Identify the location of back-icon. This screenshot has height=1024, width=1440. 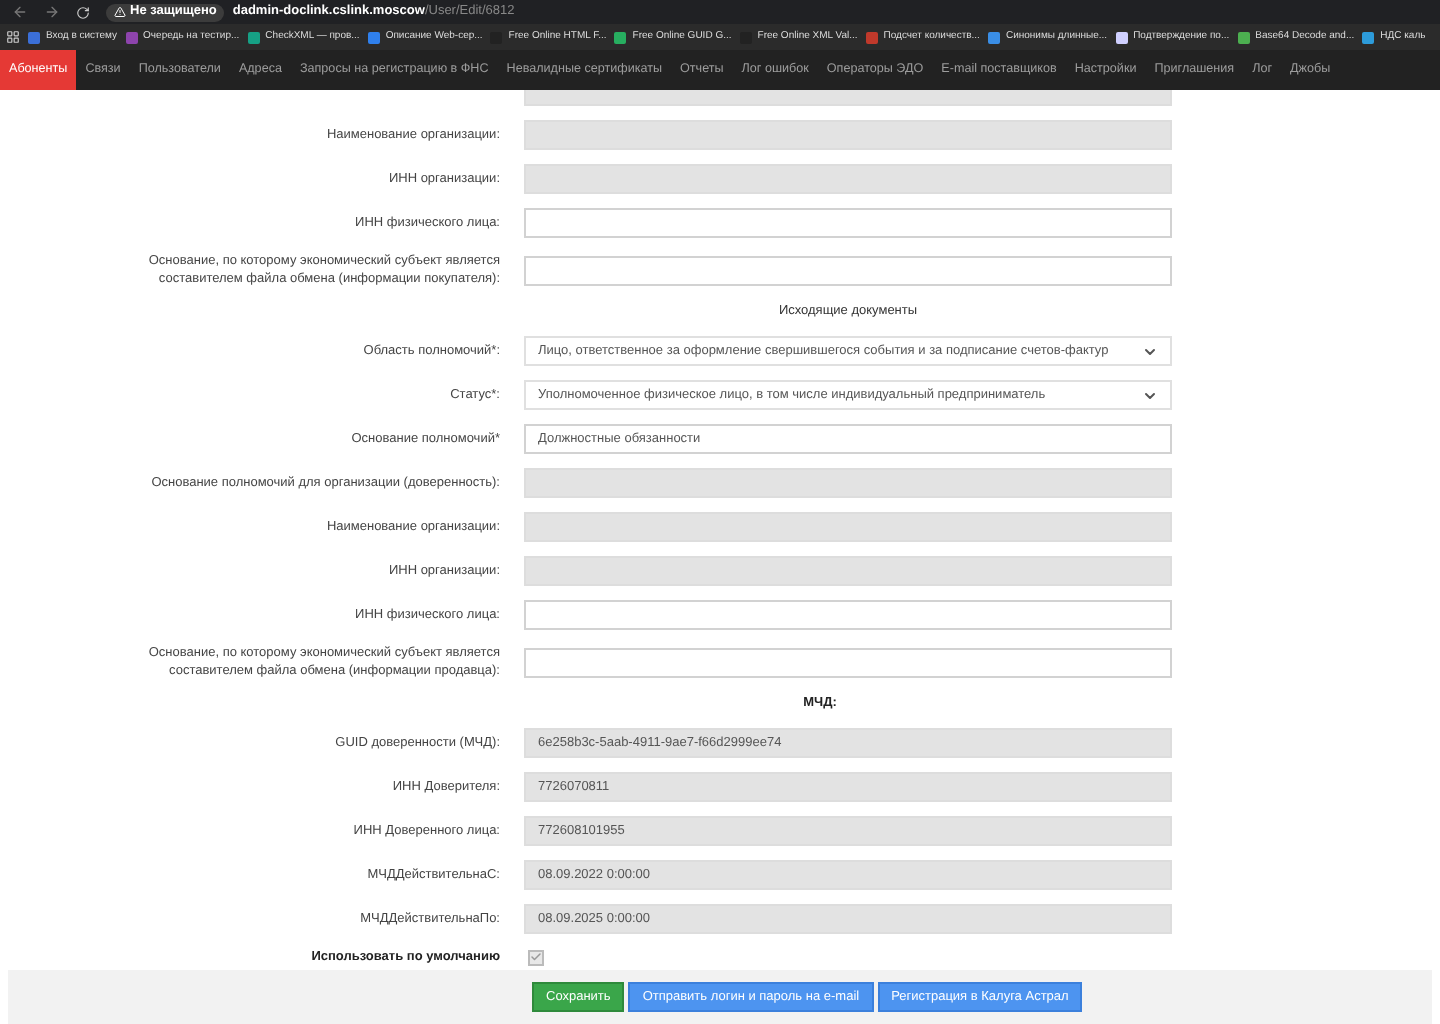
(20, 12).